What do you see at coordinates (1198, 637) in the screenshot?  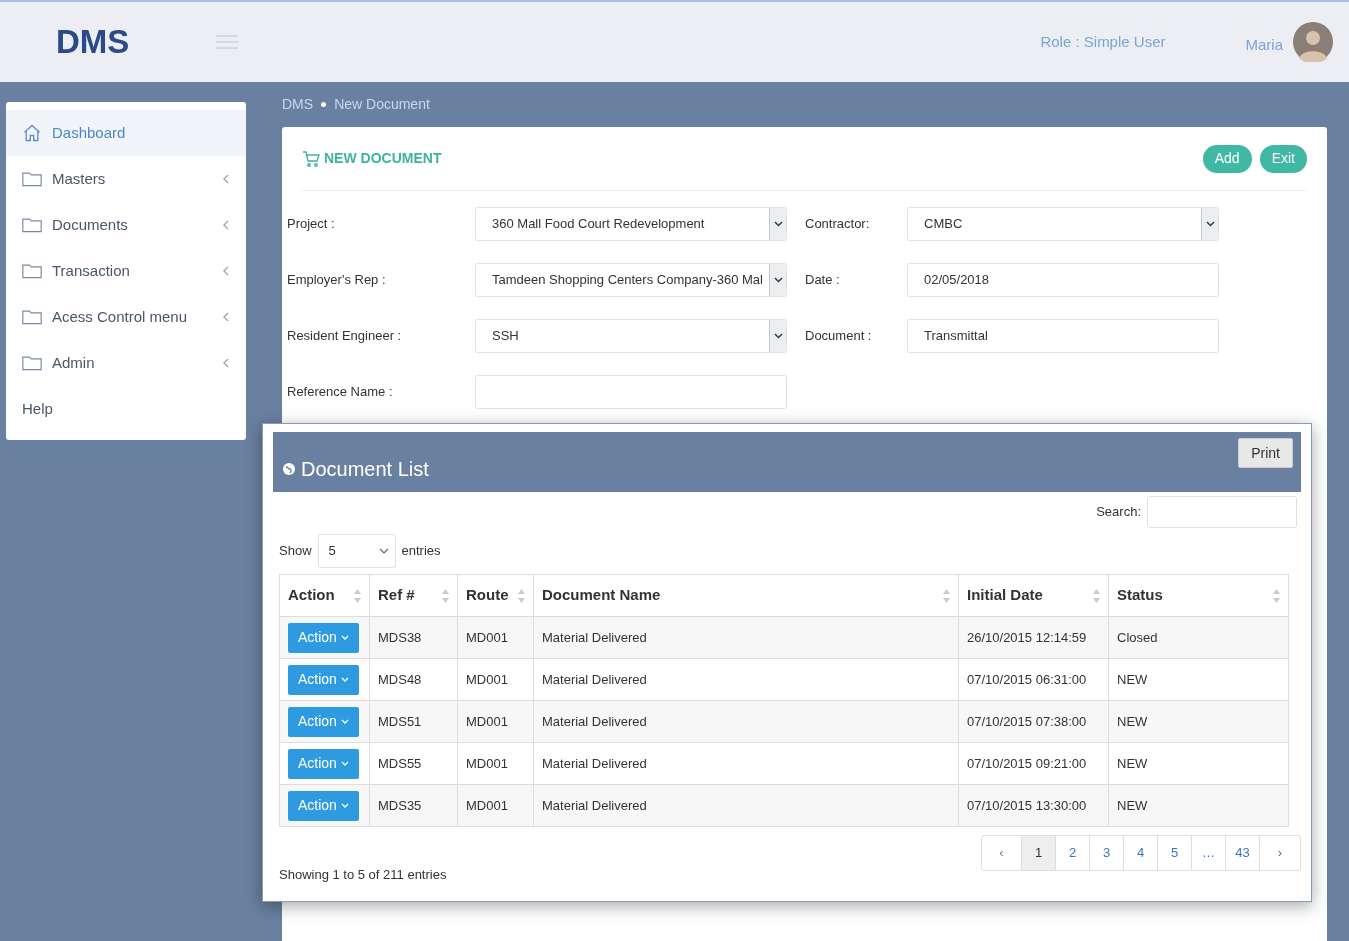 I see `table-cell: Closed` at bounding box center [1198, 637].